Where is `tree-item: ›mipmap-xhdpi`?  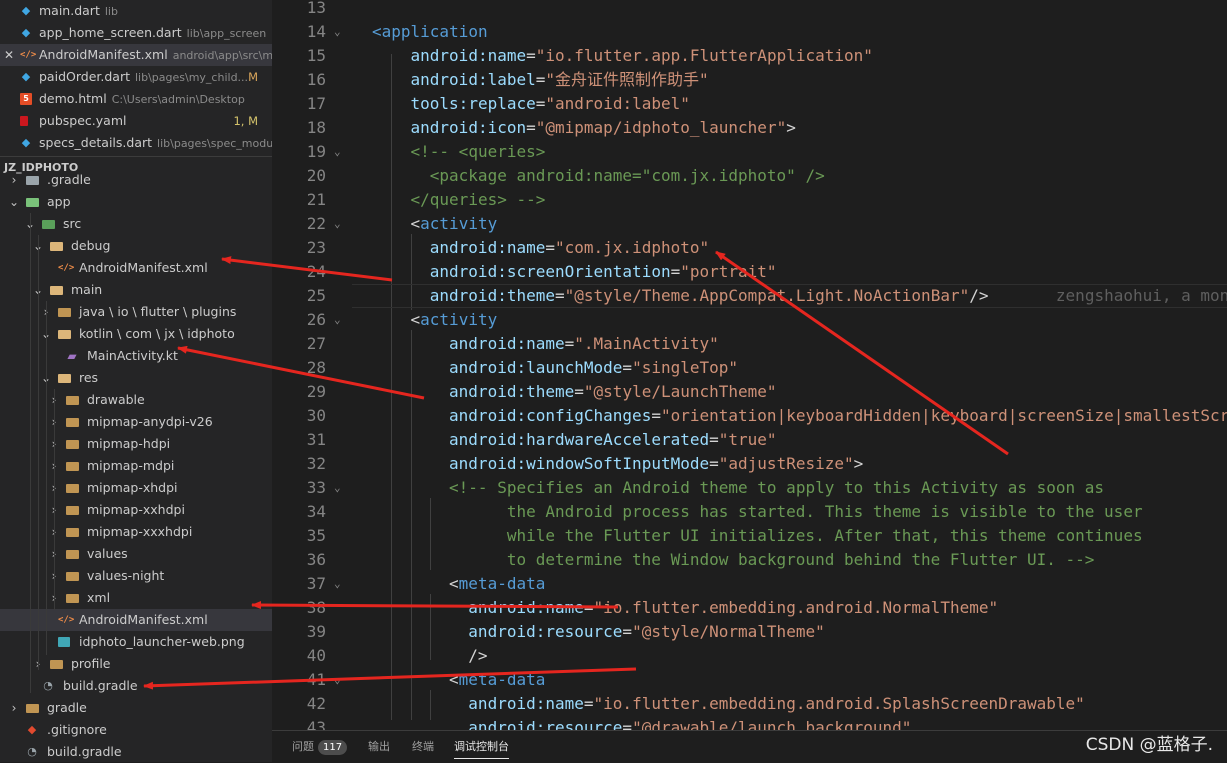 tree-item: ›mipmap-xhdpi is located at coordinates (136, 488).